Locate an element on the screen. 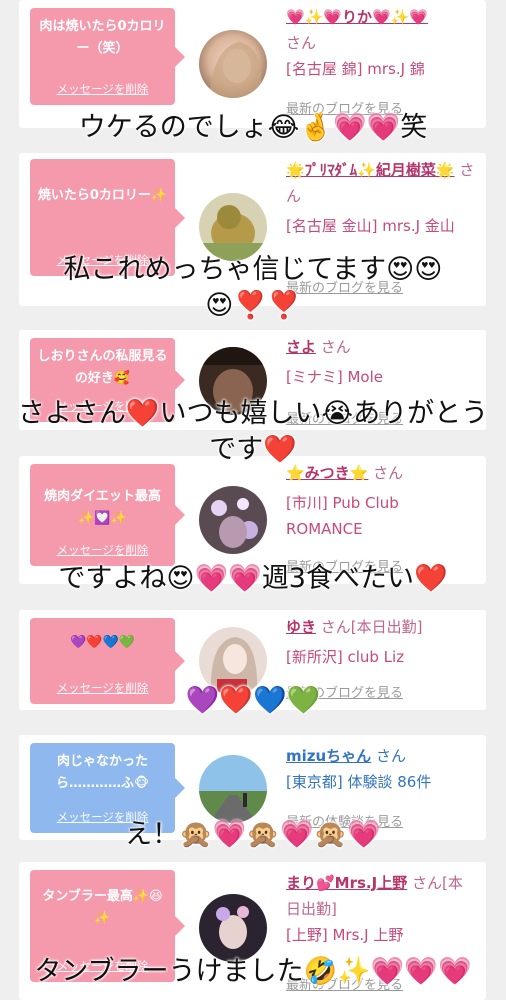  message-bubble: 焼肉ダイエット最高✨💟✨ メッセージを削除 is located at coordinates (107, 515).